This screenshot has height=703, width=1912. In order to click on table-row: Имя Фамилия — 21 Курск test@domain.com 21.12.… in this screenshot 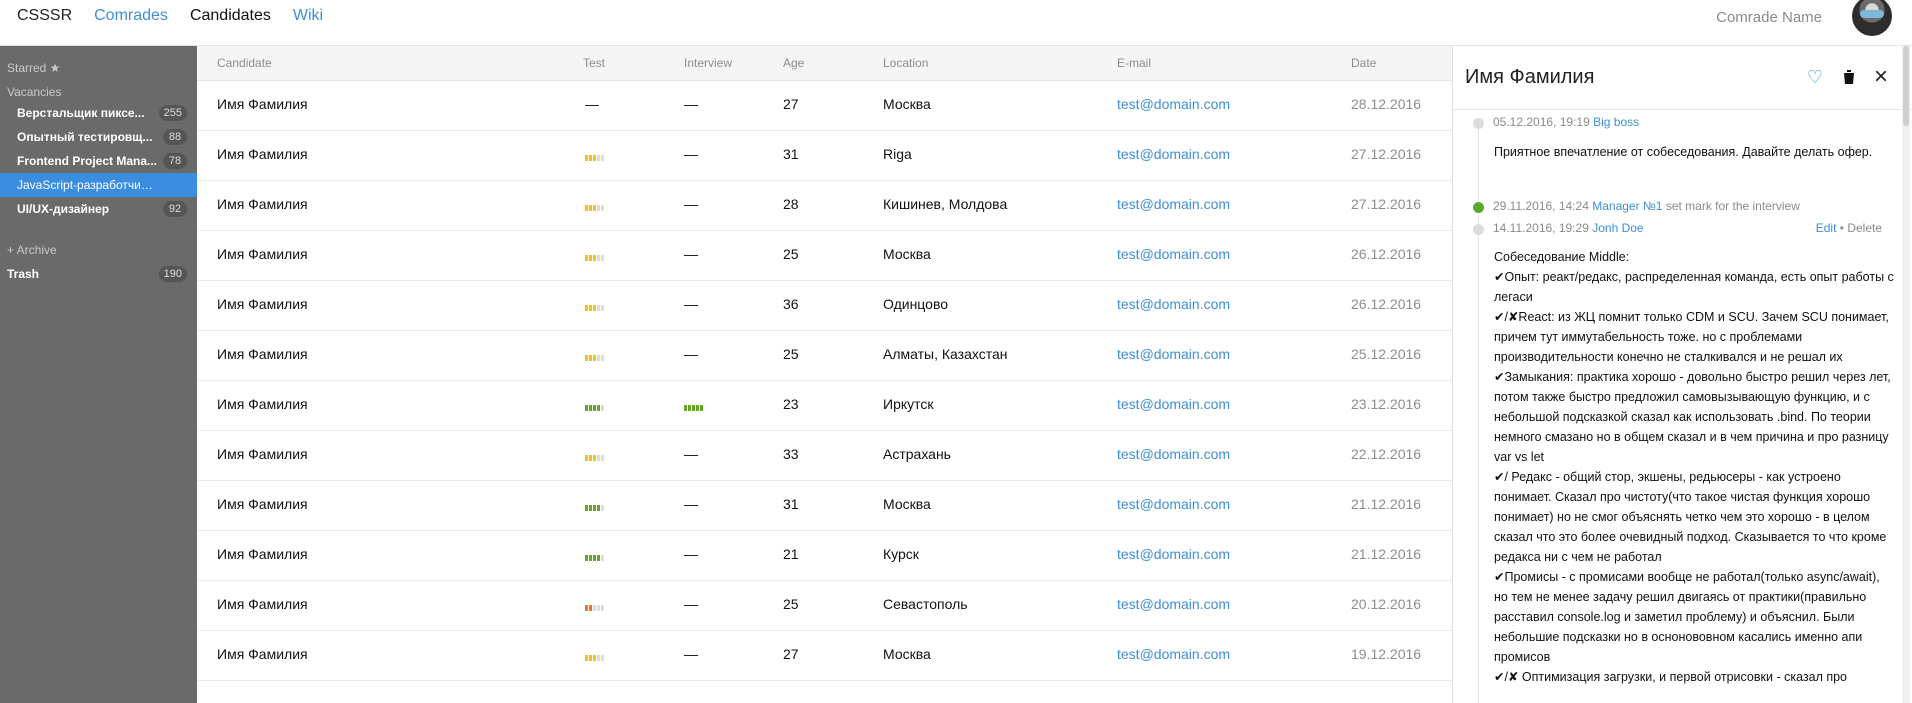, I will do `click(824, 556)`.